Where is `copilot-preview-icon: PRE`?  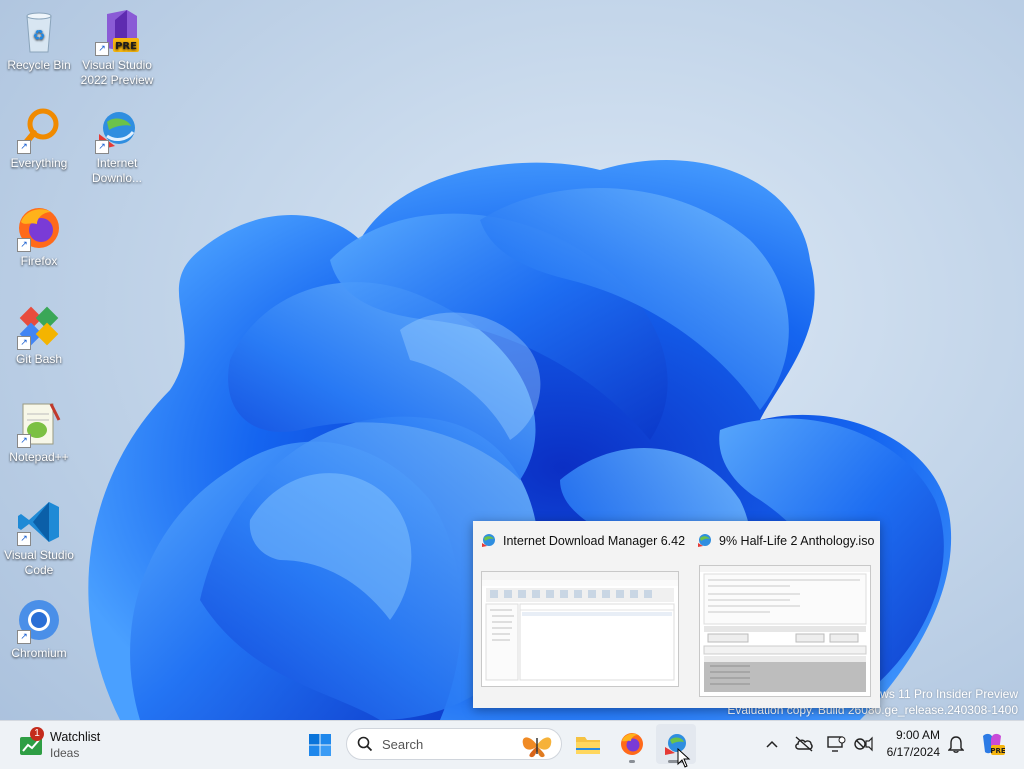 copilot-preview-icon: PRE is located at coordinates (994, 744).